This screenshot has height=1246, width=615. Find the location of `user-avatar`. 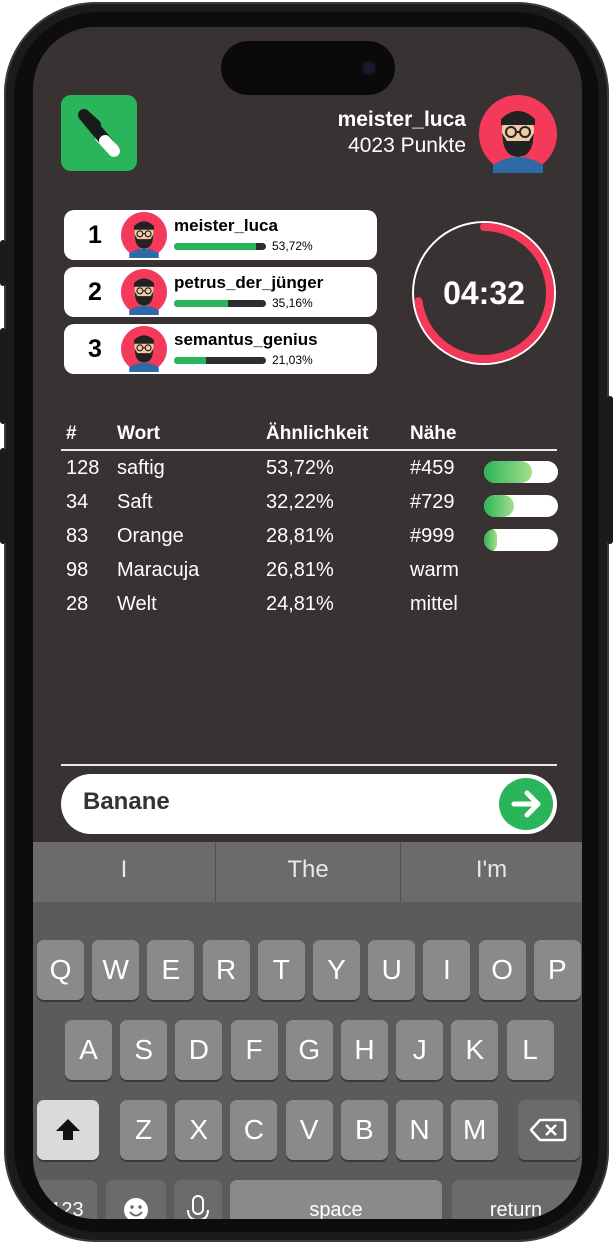

user-avatar is located at coordinates (518, 134).